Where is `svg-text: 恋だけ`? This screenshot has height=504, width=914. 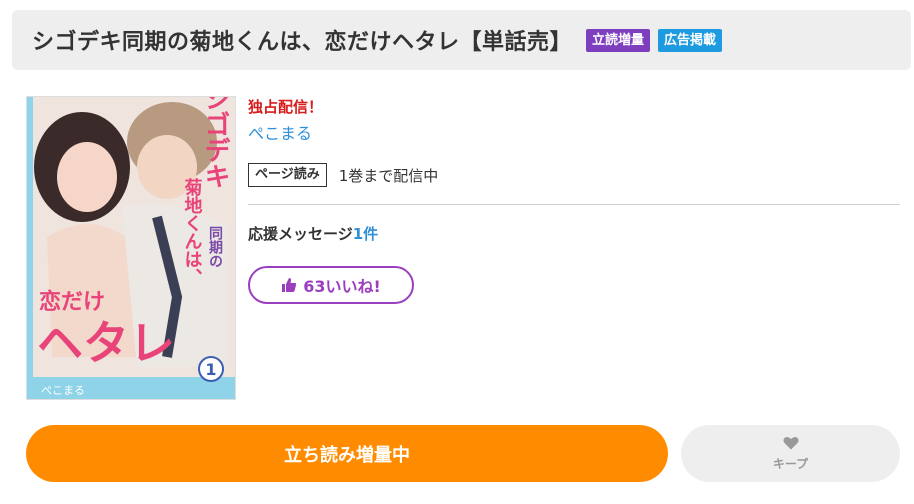
svg-text: 恋だけ is located at coordinates (72, 302).